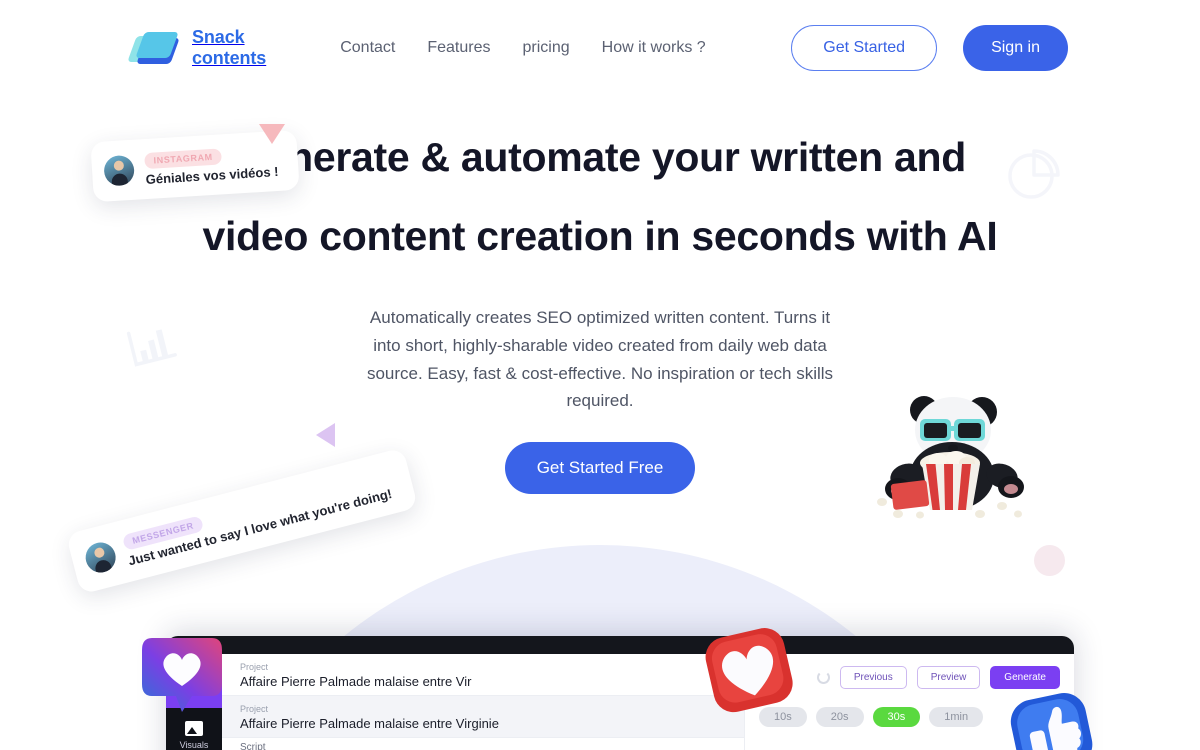  What do you see at coordinates (864, 48) in the screenshot?
I see `get-started-button: Get Started` at bounding box center [864, 48].